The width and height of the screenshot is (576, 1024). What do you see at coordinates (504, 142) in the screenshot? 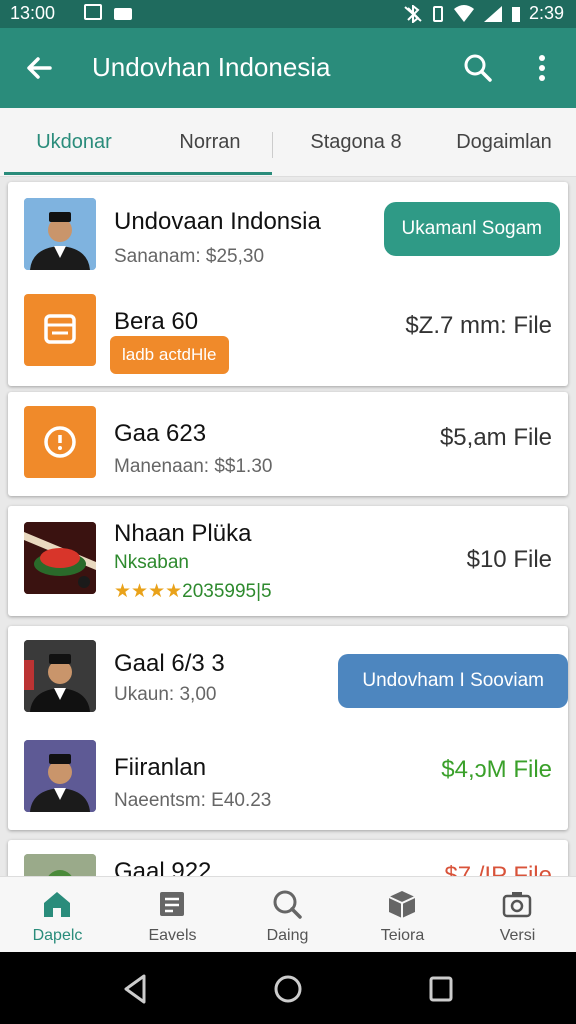
I see `tab-dogaimlan: Dogaimlan` at bounding box center [504, 142].